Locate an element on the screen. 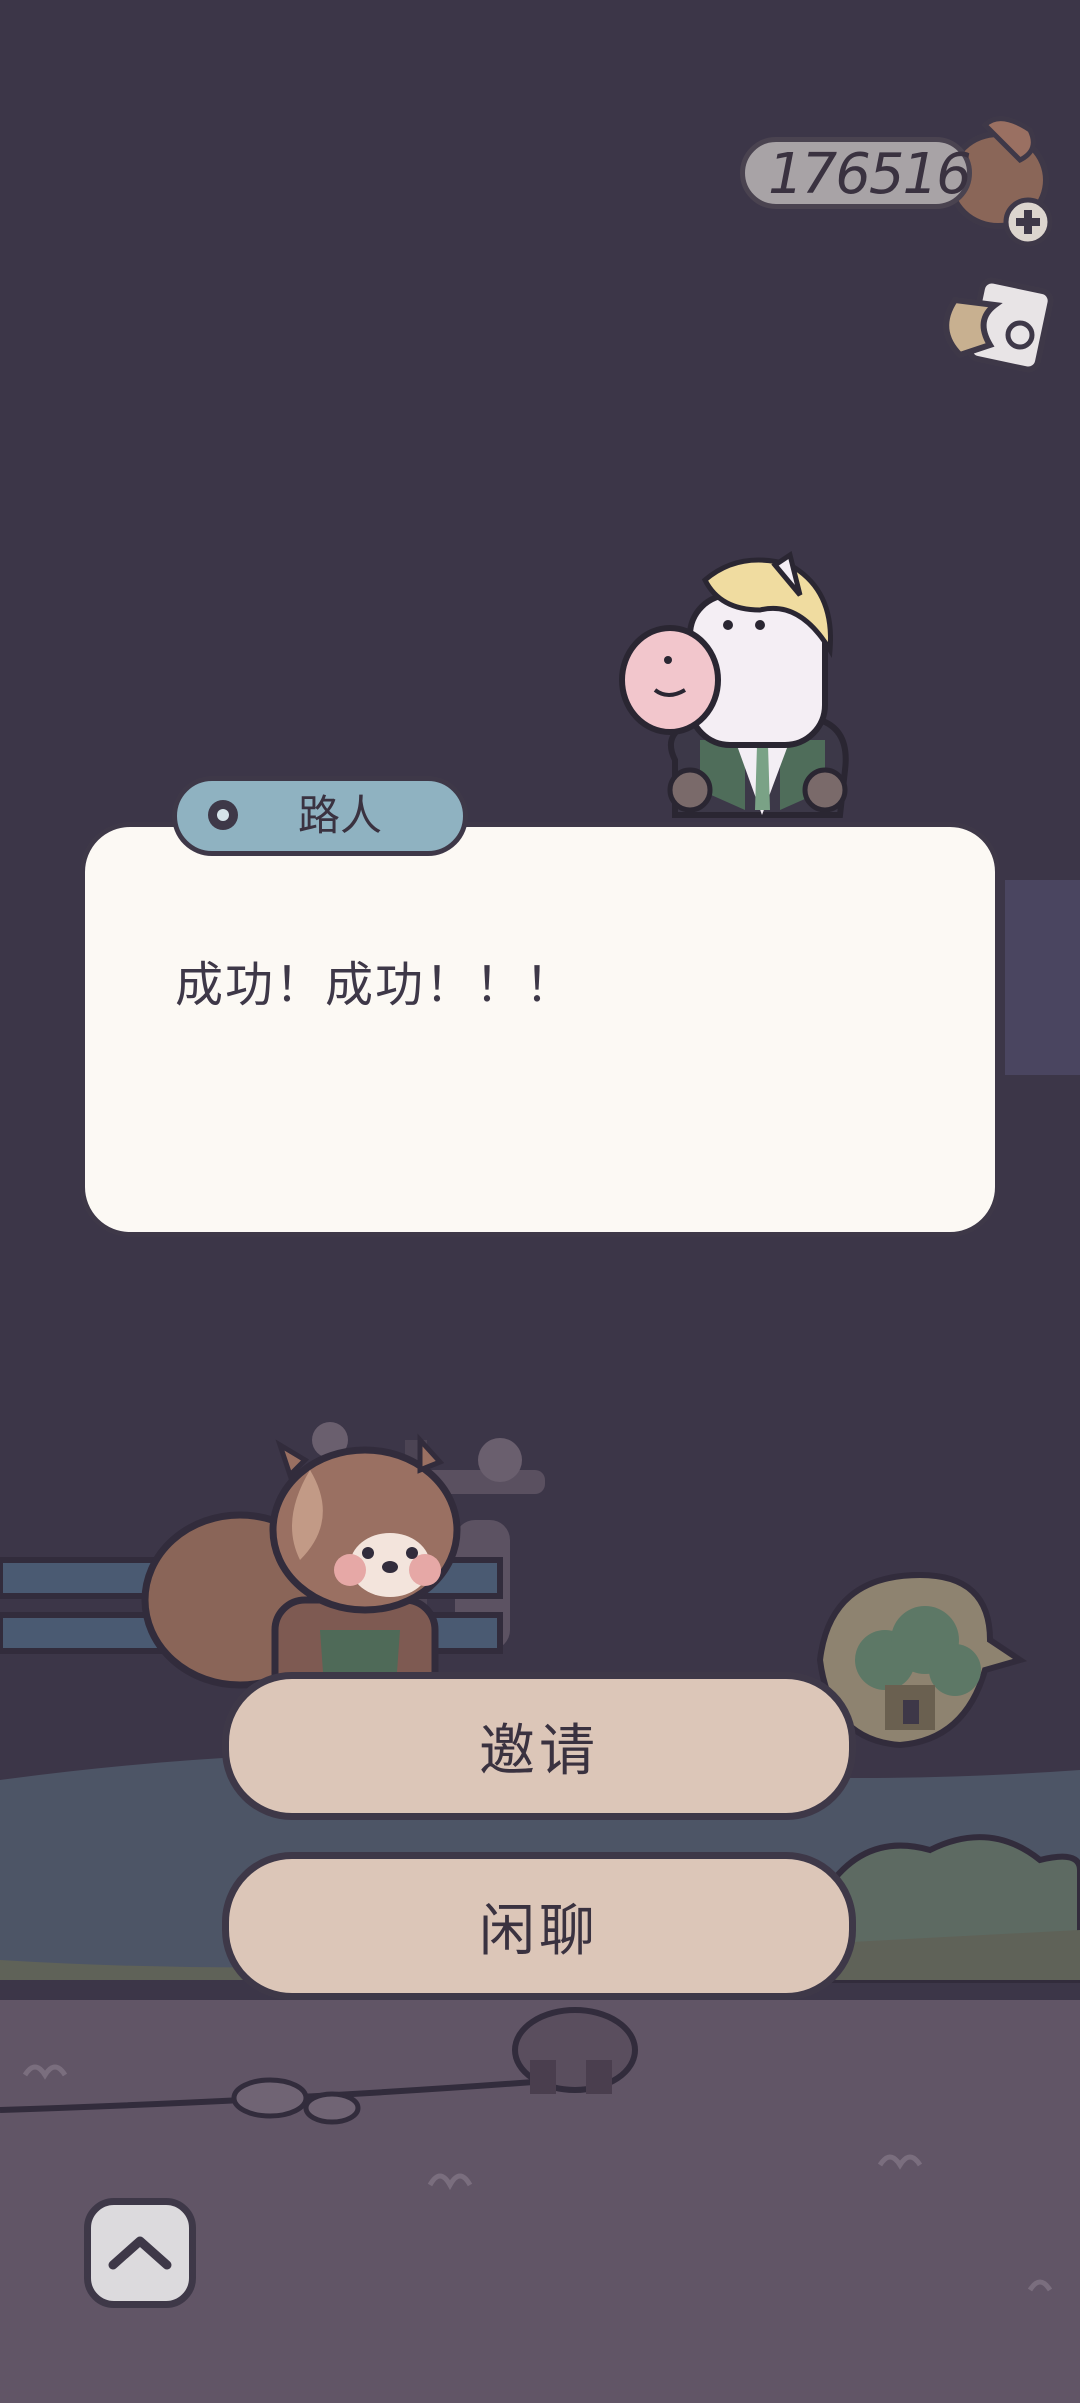  speaker-name: 路人 is located at coordinates (339, 815).